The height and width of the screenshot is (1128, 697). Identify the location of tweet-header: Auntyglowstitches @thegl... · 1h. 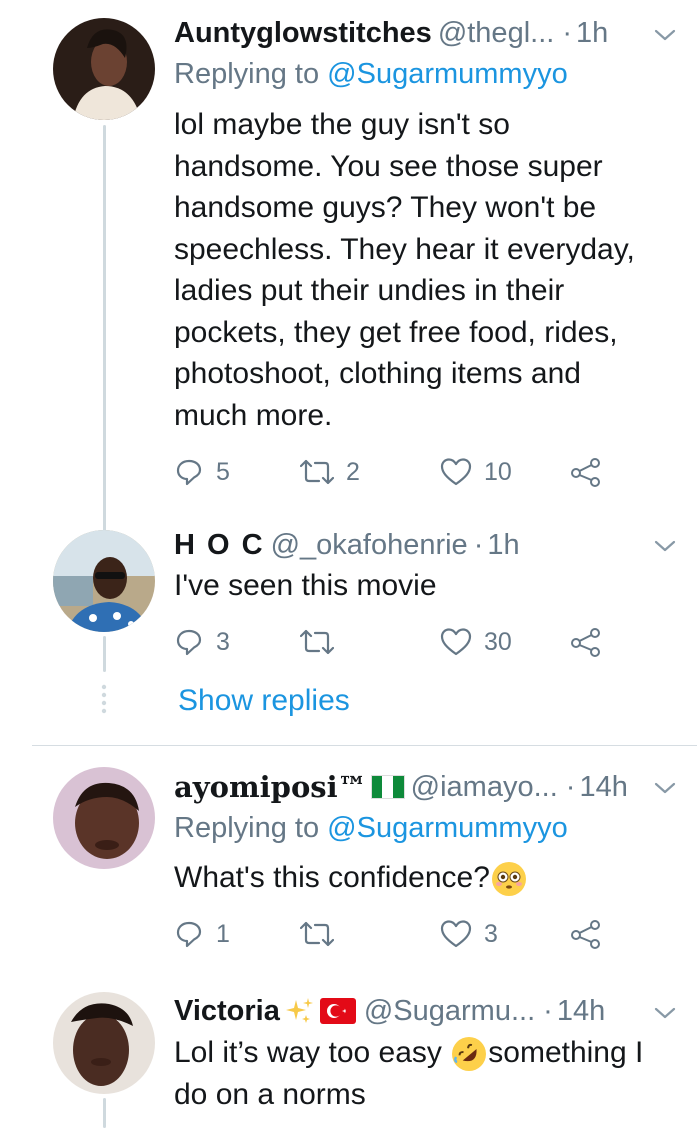
(391, 33).